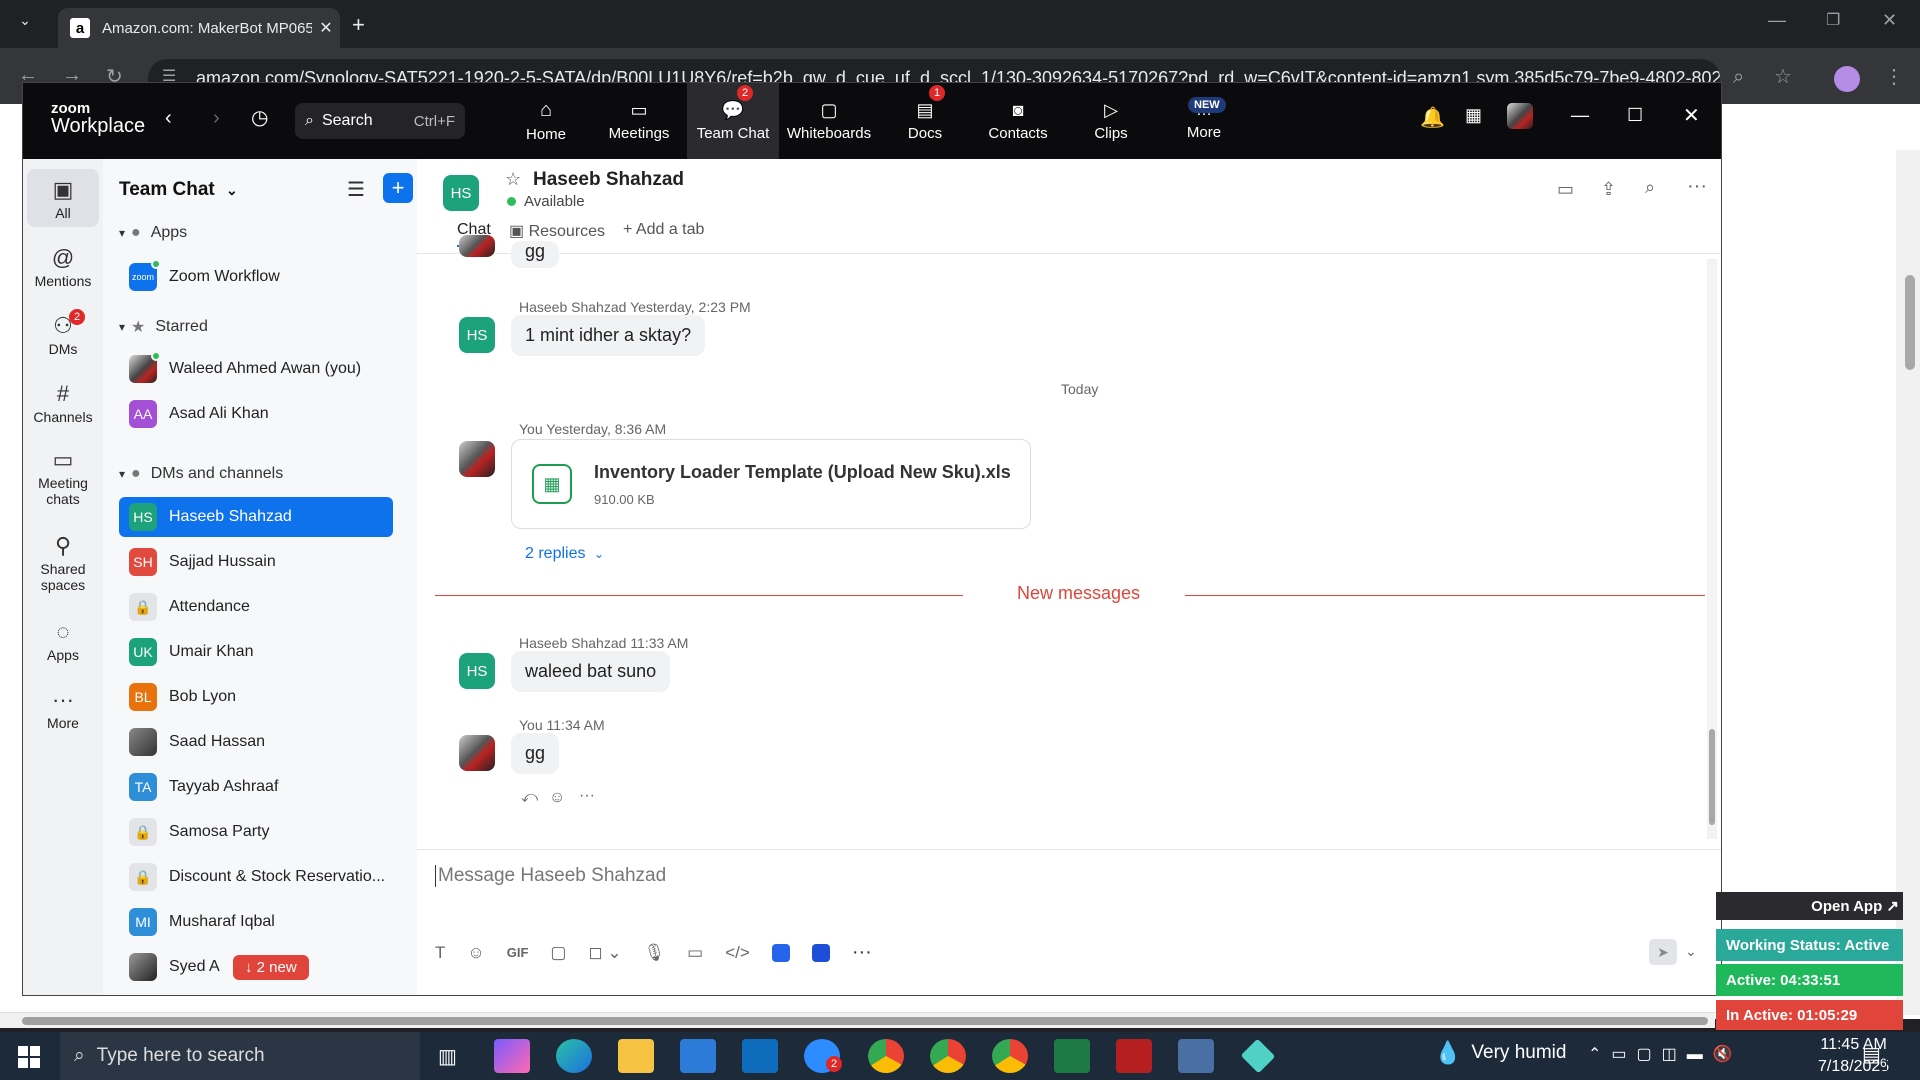 This screenshot has height=1080, width=1920. I want to click on nav-team-chat: 💬 Team Chat 2, so click(733, 121).